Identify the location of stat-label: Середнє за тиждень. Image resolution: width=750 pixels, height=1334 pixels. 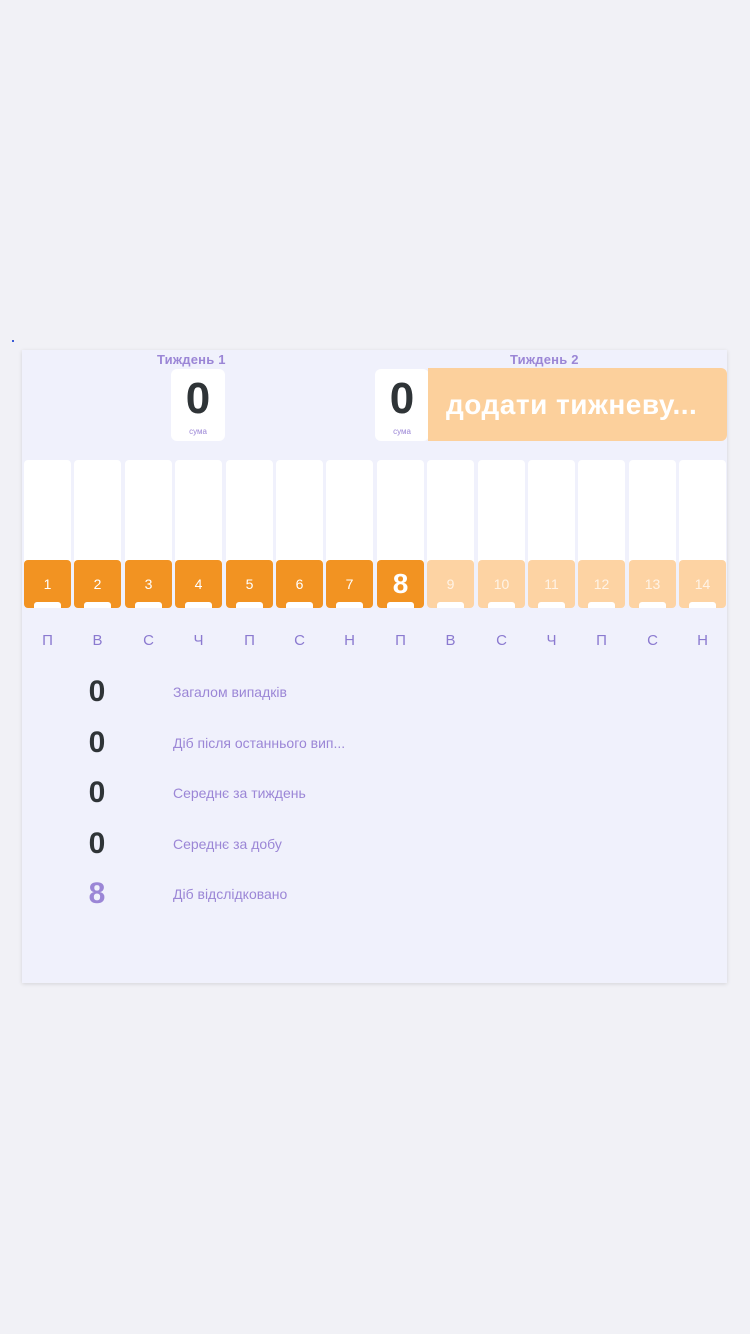
(239, 793).